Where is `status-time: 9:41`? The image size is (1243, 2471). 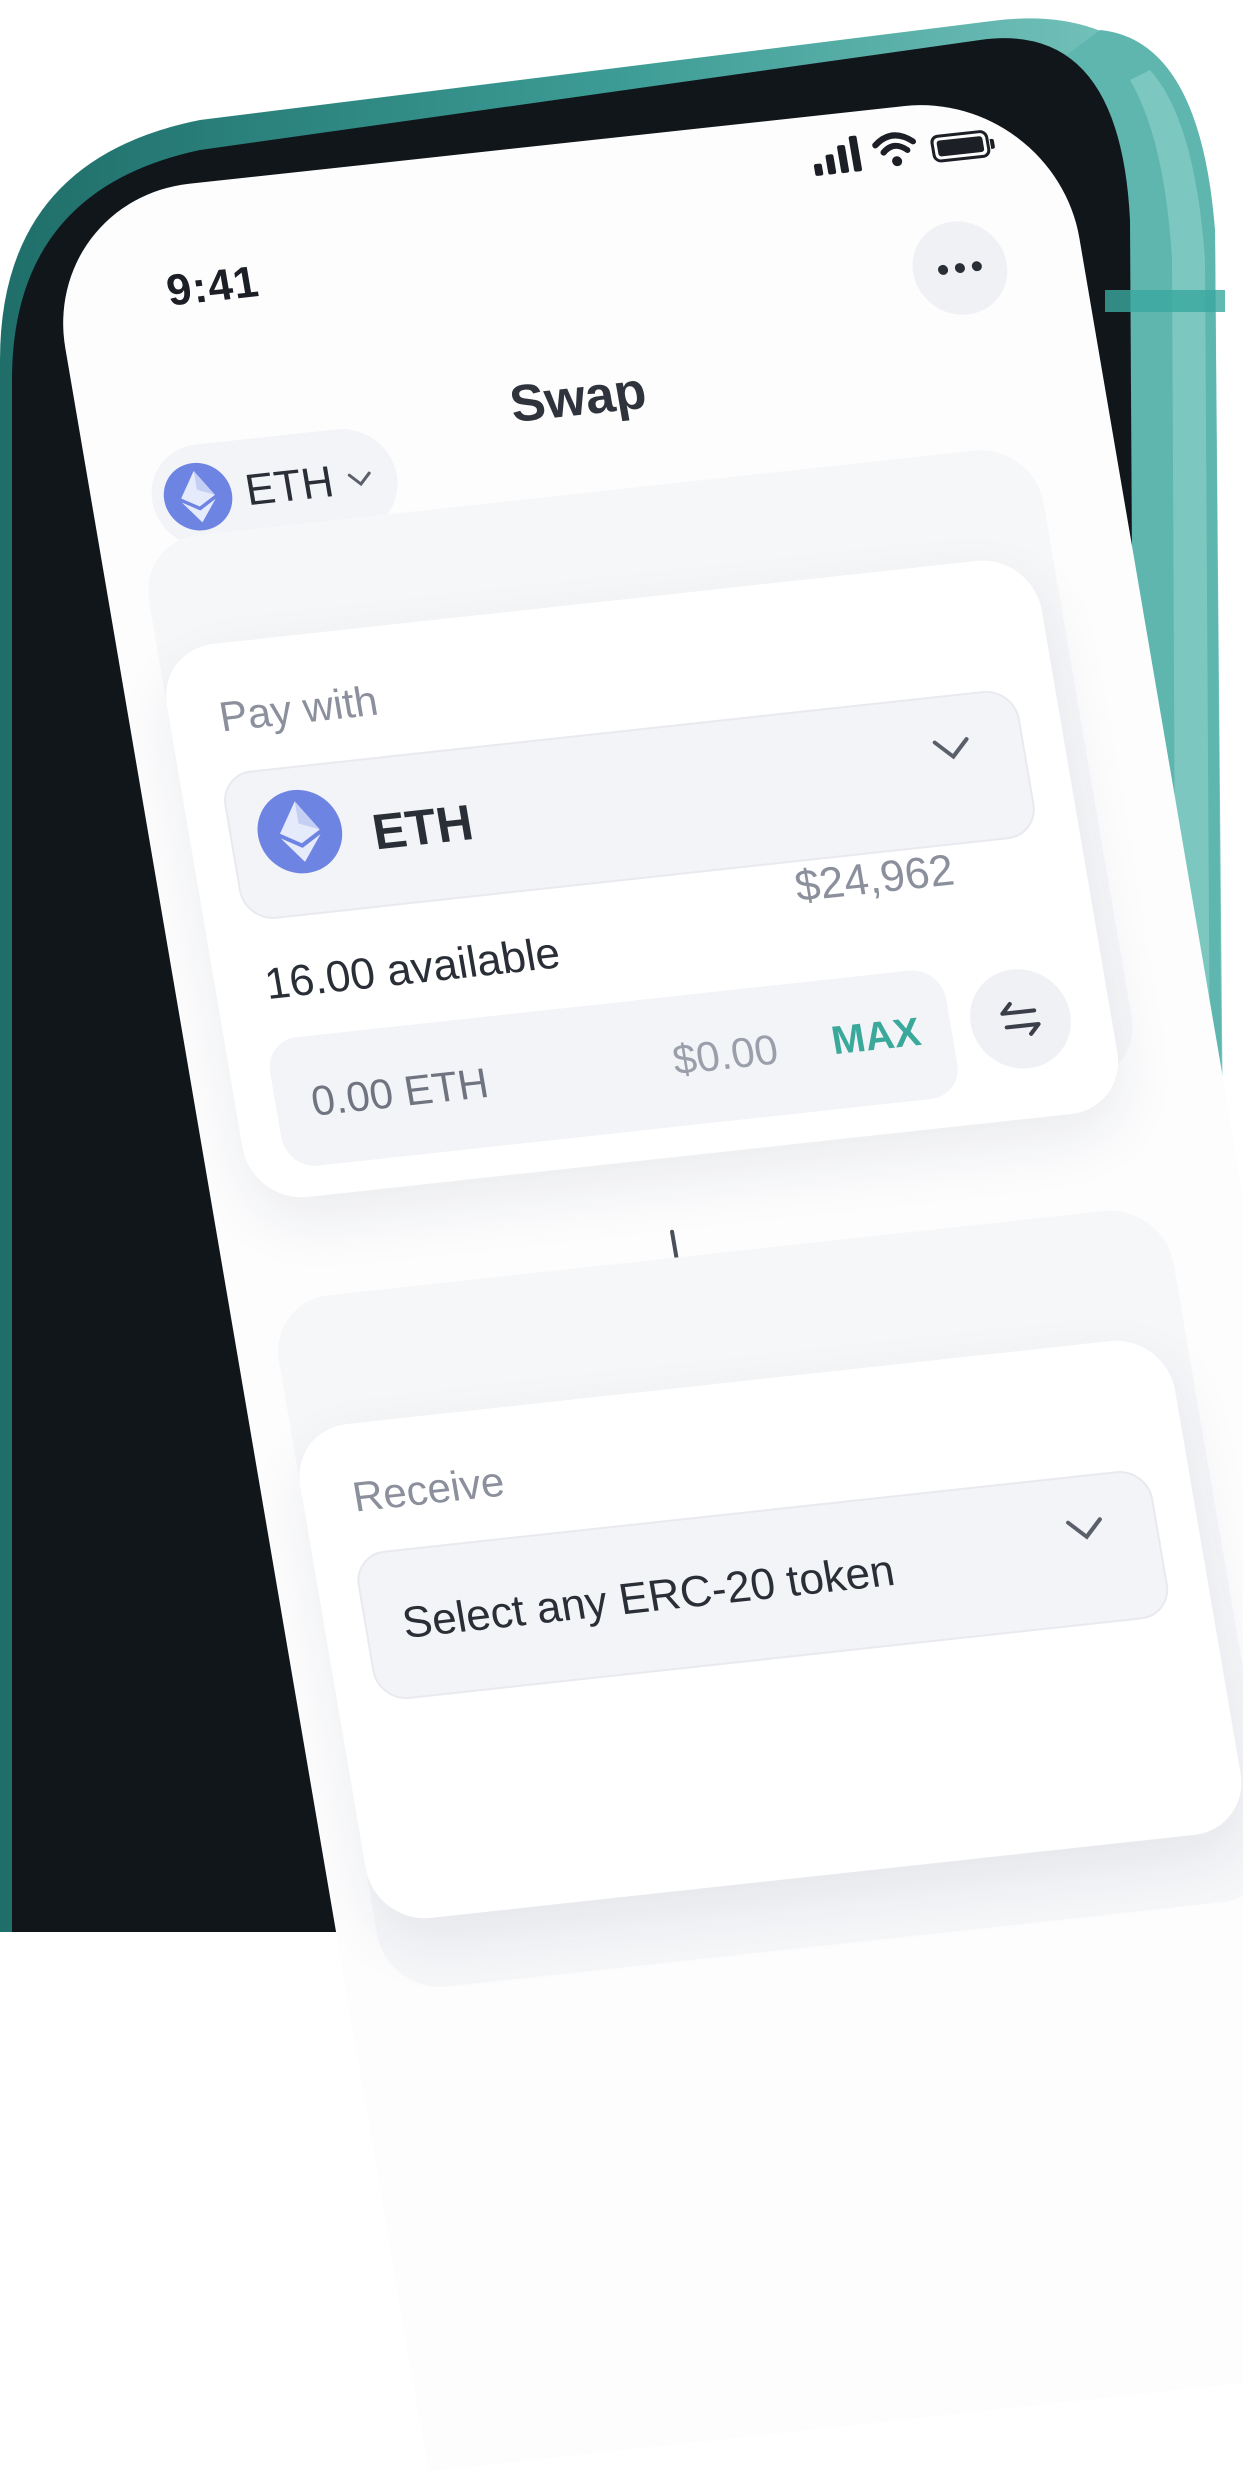 status-time: 9:41 is located at coordinates (212, 286).